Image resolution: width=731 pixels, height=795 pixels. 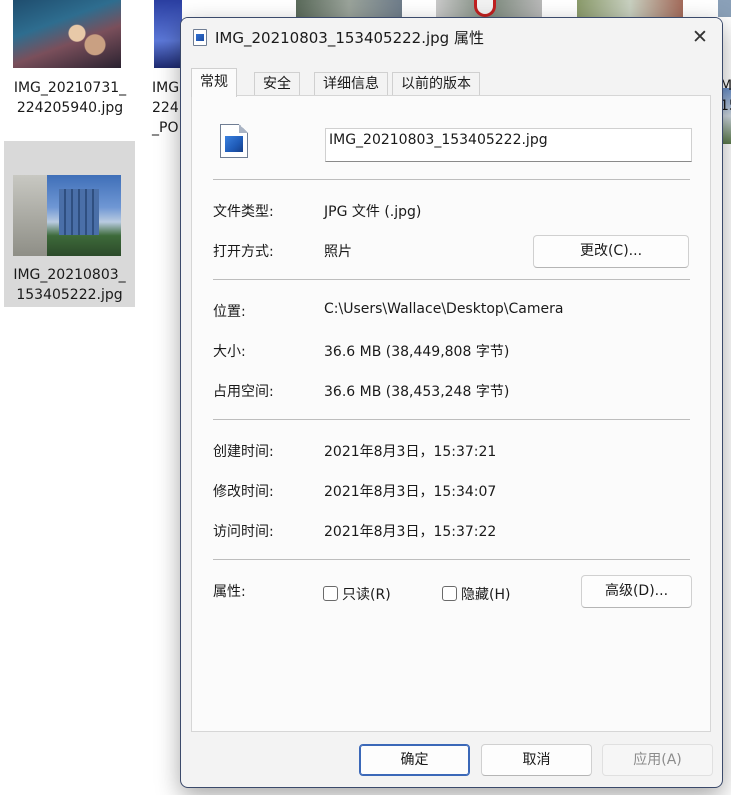 I want to click on file-name-line: IMG_20210731_, so click(x=70, y=88).